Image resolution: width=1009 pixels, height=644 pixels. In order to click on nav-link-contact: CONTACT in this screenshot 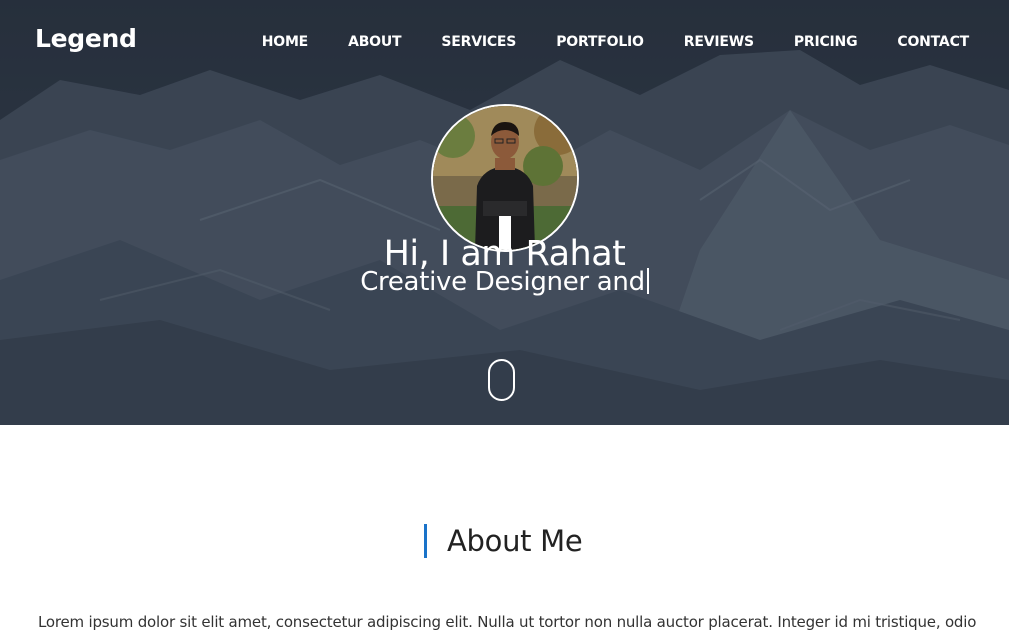, I will do `click(933, 42)`.